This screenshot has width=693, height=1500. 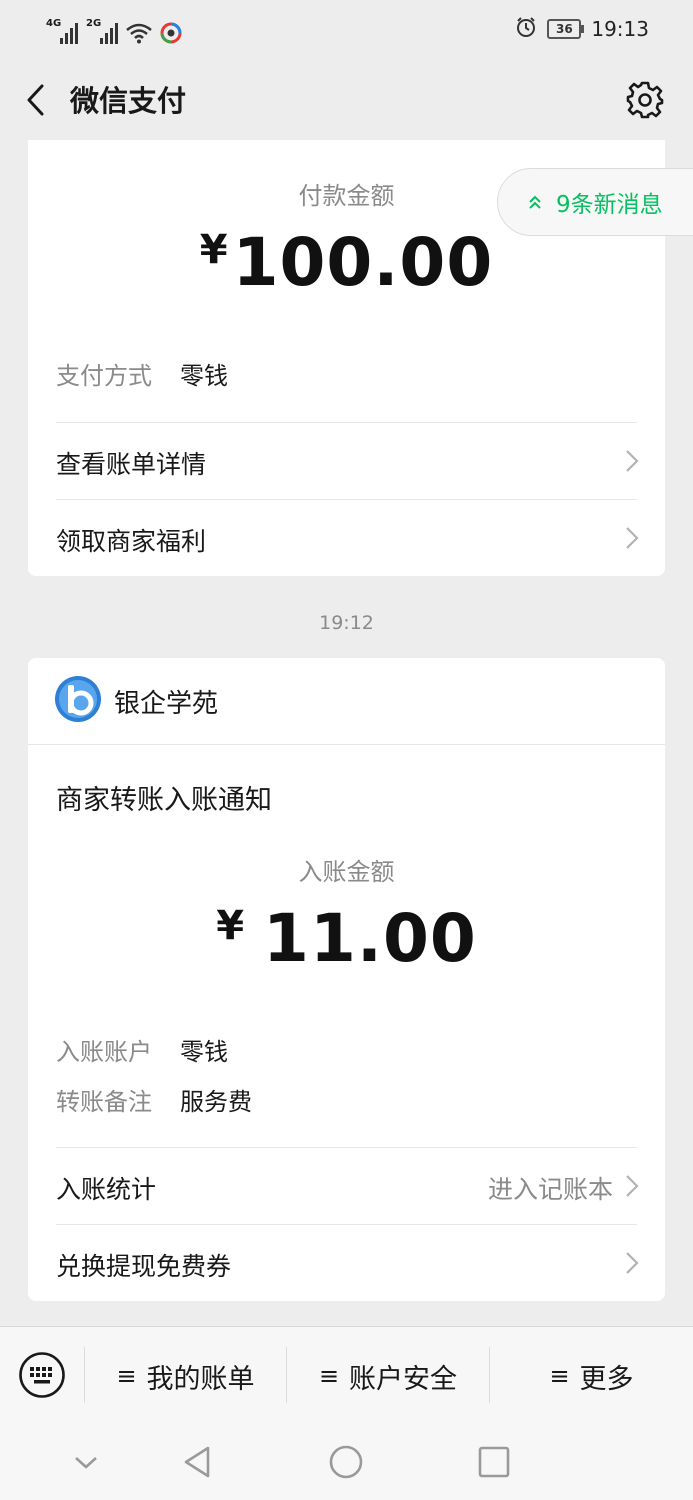 I want to click on row-extra: 进入记账本, so click(x=550, y=1189).